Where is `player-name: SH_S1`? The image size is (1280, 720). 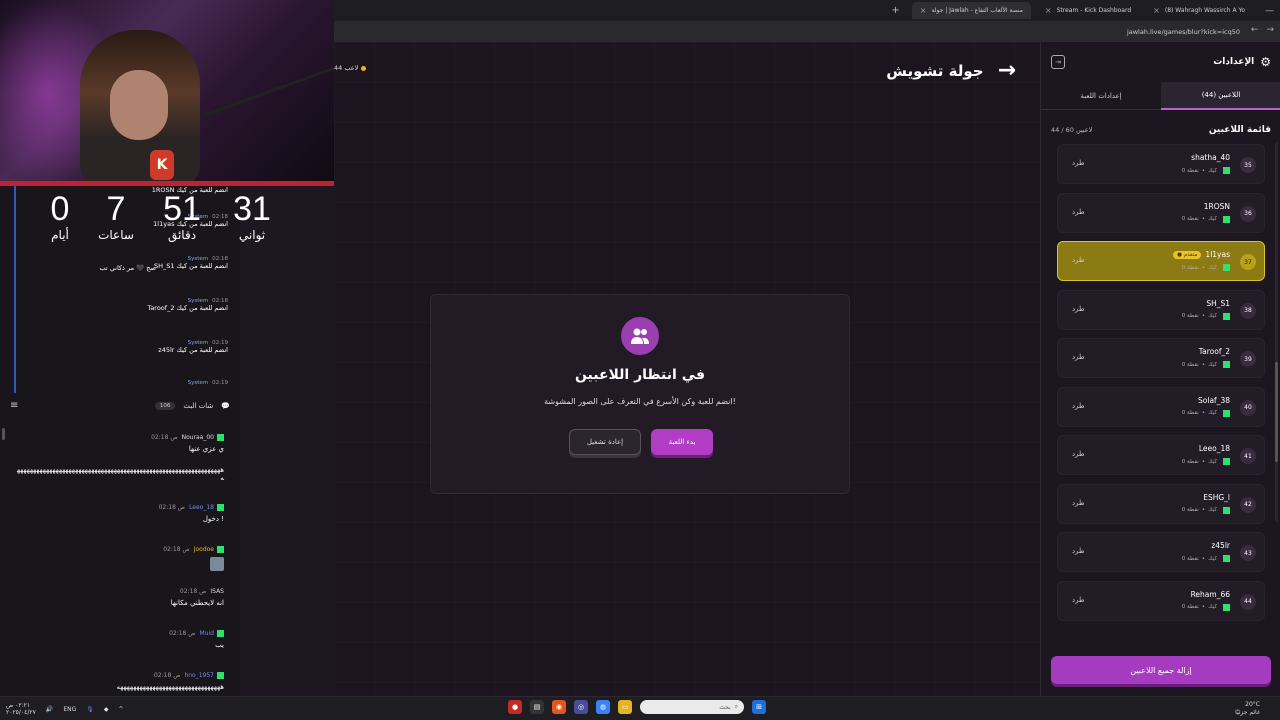 player-name: SH_S1 is located at coordinates (1218, 303).